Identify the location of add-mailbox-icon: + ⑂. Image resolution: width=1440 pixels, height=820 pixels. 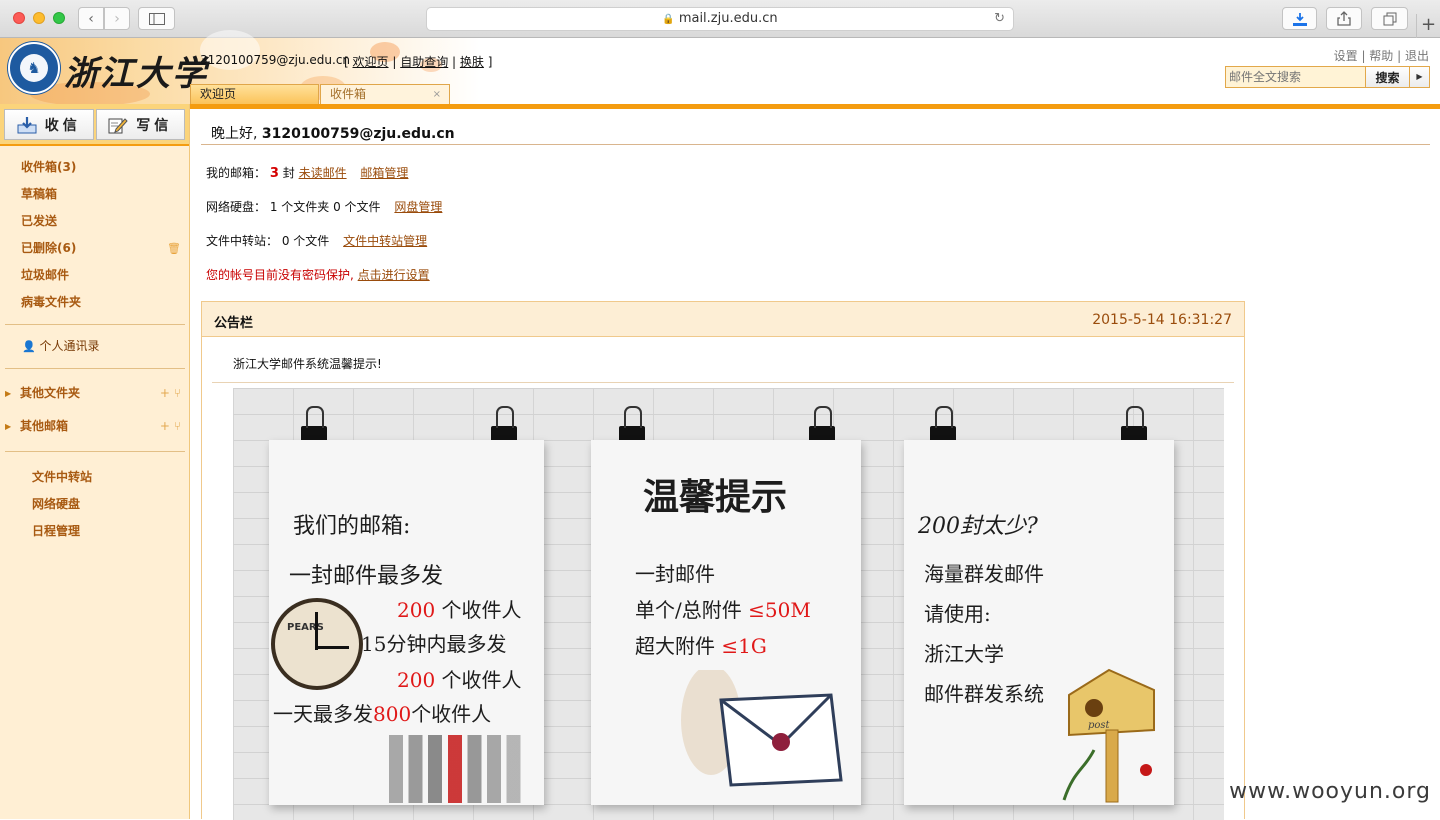
(170, 426).